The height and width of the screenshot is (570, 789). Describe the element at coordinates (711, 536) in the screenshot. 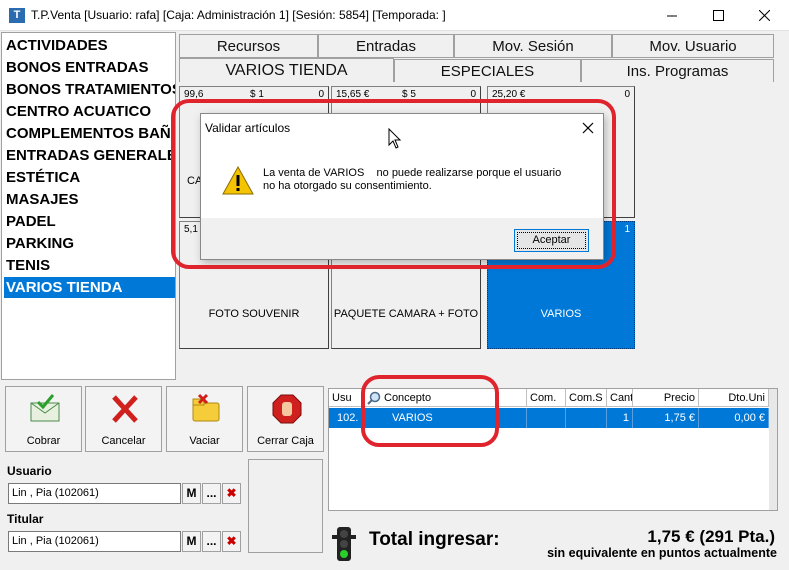

I see `total-value: 1,75 € (291 Pta.)` at that location.